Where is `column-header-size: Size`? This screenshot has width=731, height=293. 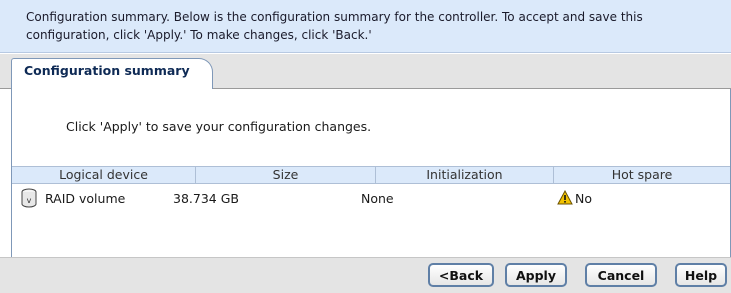 column-header-size: Size is located at coordinates (286, 175).